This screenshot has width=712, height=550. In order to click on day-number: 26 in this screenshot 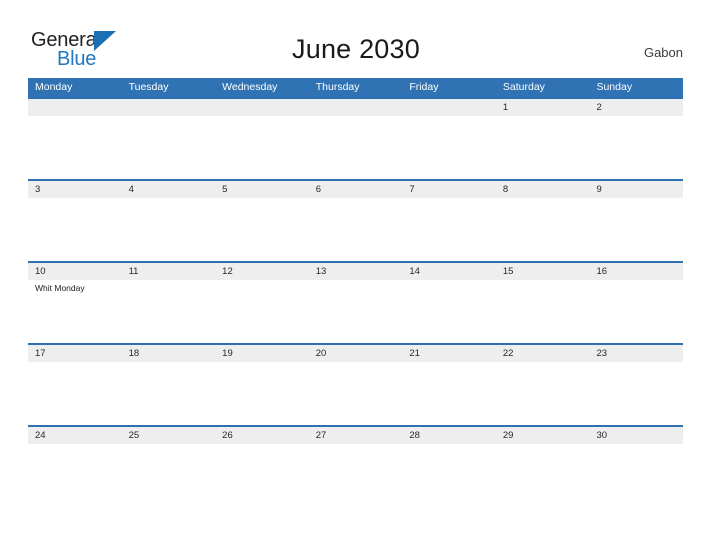, I will do `click(262, 435)`.